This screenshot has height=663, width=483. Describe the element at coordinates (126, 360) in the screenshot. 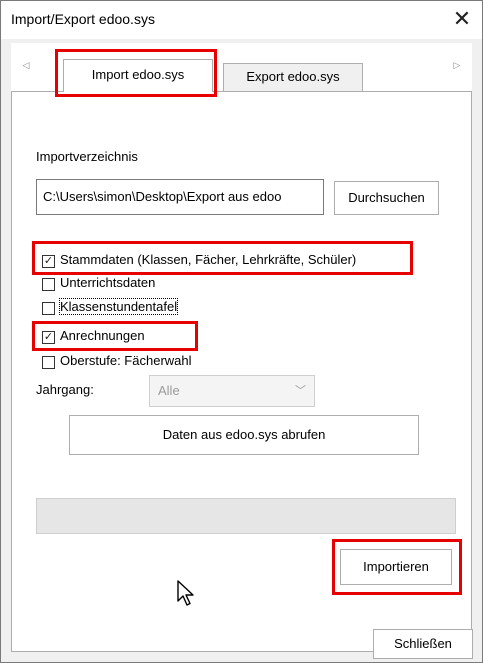

I see `option-label-oberstufe: Oberstufe: Fächerwahl` at that location.